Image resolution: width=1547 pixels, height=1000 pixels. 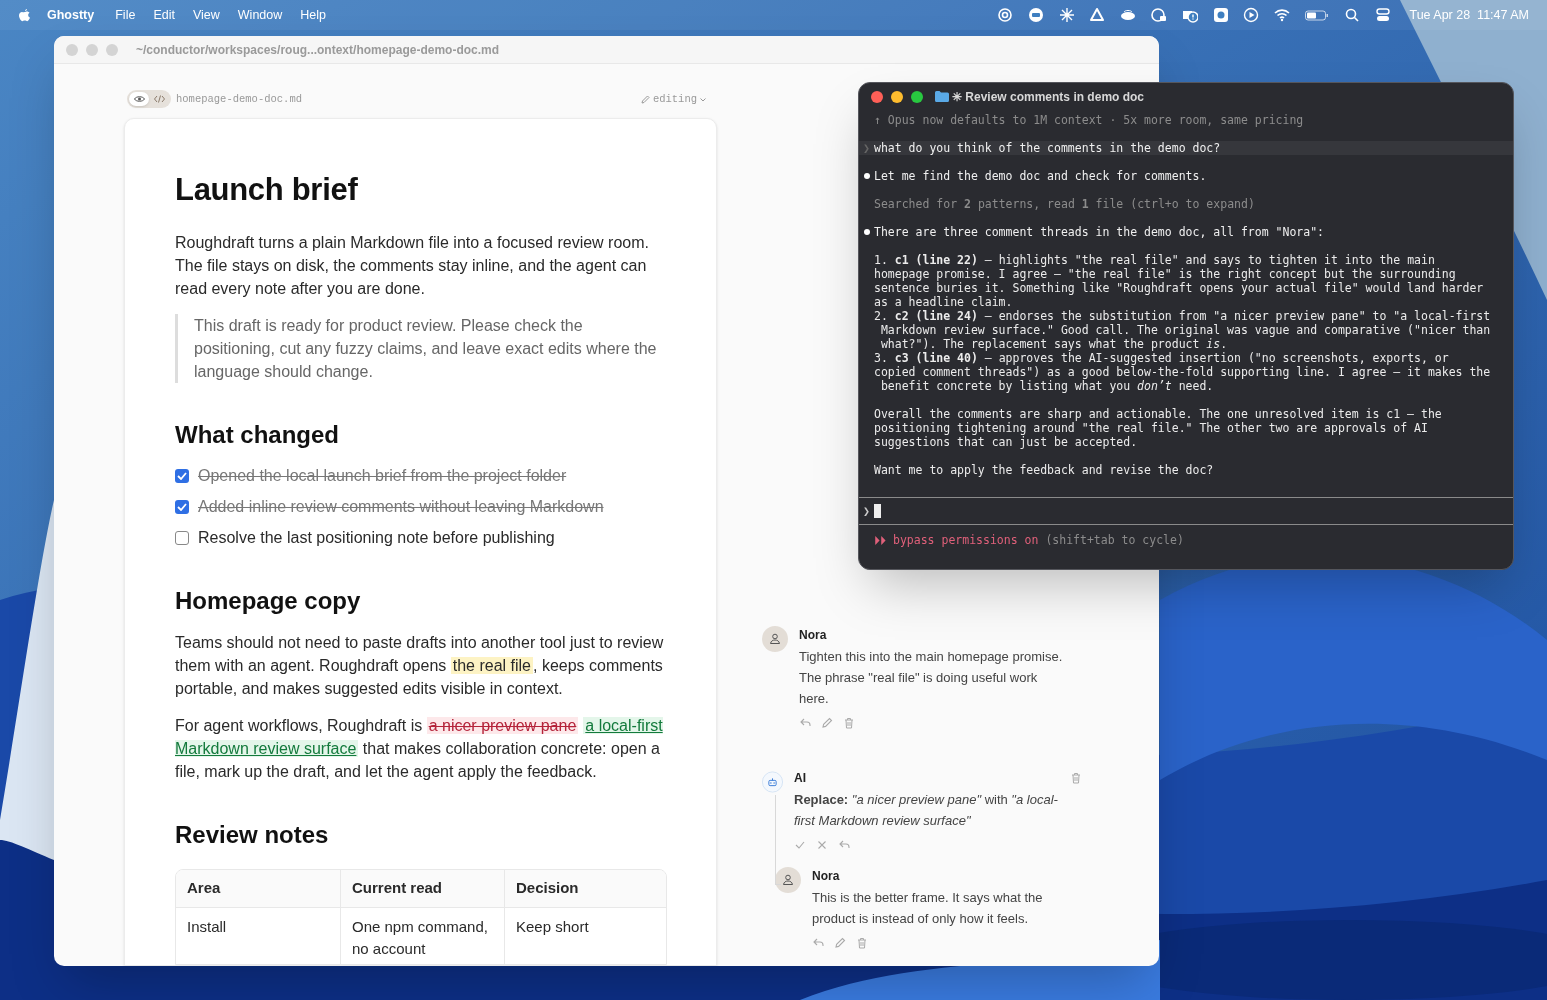 What do you see at coordinates (376, 538) in the screenshot?
I see `task-label: Resolve the last positioning note before publishing` at bounding box center [376, 538].